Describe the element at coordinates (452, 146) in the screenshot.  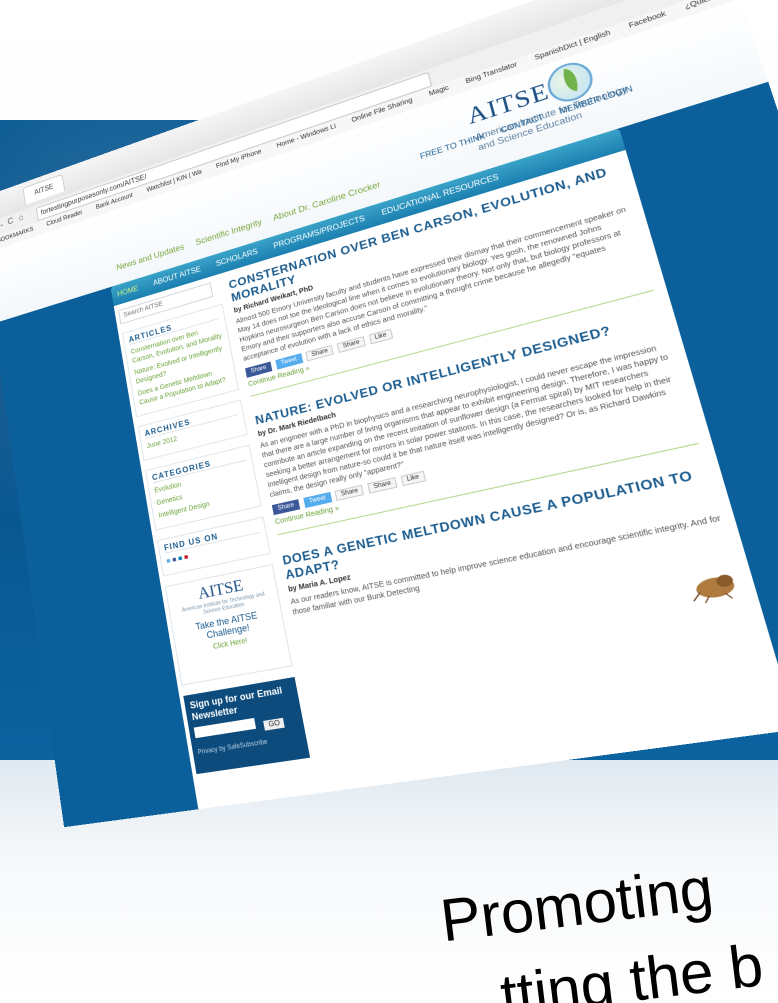
I see `link-free-to-think: FREE TO THINK` at that location.